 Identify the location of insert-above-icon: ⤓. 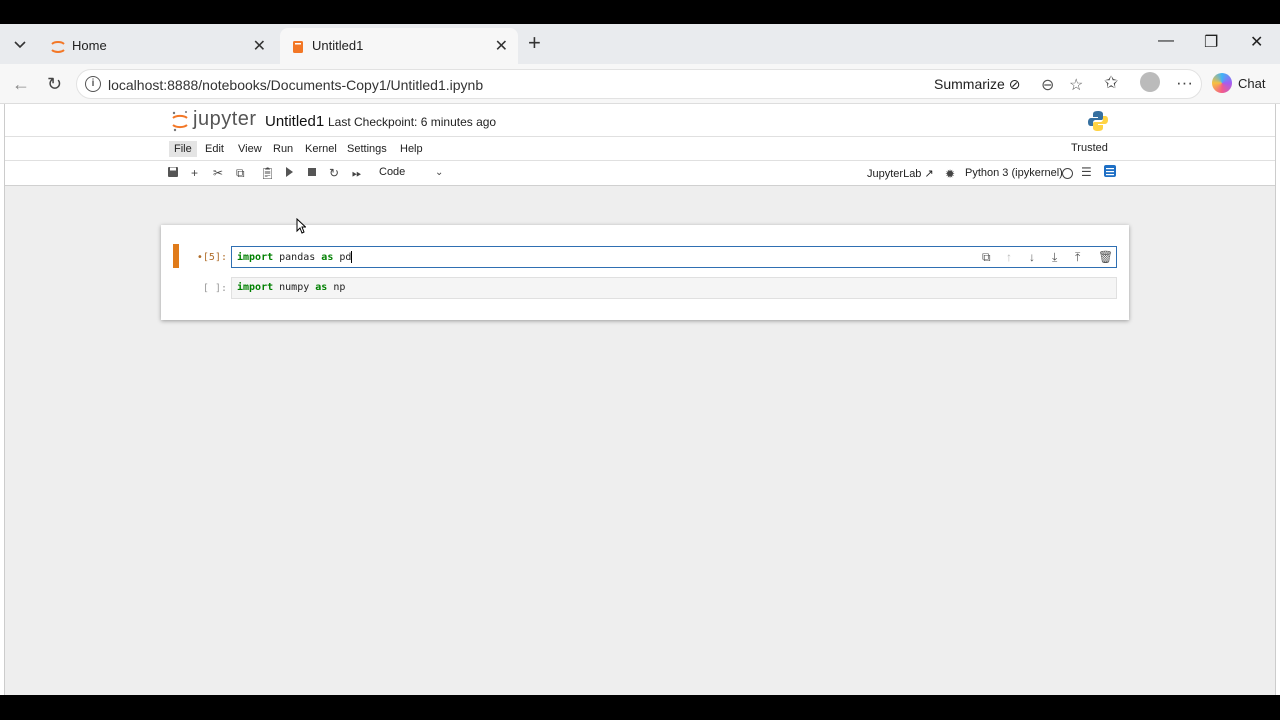
(1054, 257).